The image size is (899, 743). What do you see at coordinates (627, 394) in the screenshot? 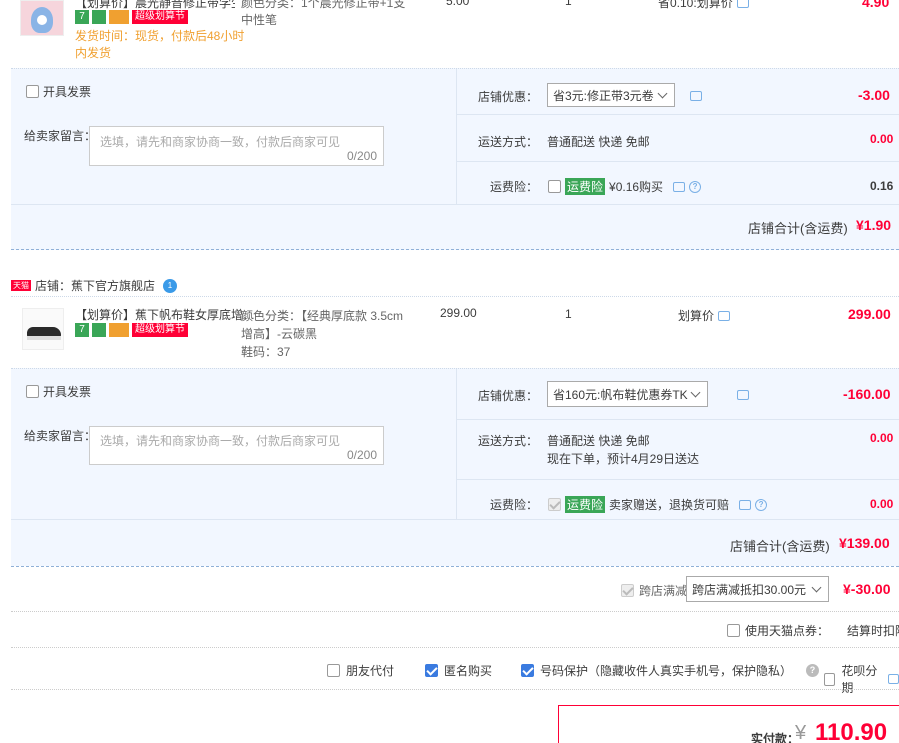
I see `shop-discount-select: 省160元:帆布鞋优惠券TK` at bounding box center [627, 394].